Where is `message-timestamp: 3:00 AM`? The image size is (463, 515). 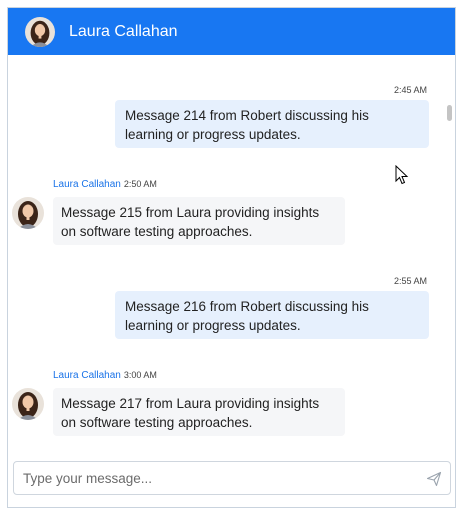 message-timestamp: 3:00 AM is located at coordinates (140, 375).